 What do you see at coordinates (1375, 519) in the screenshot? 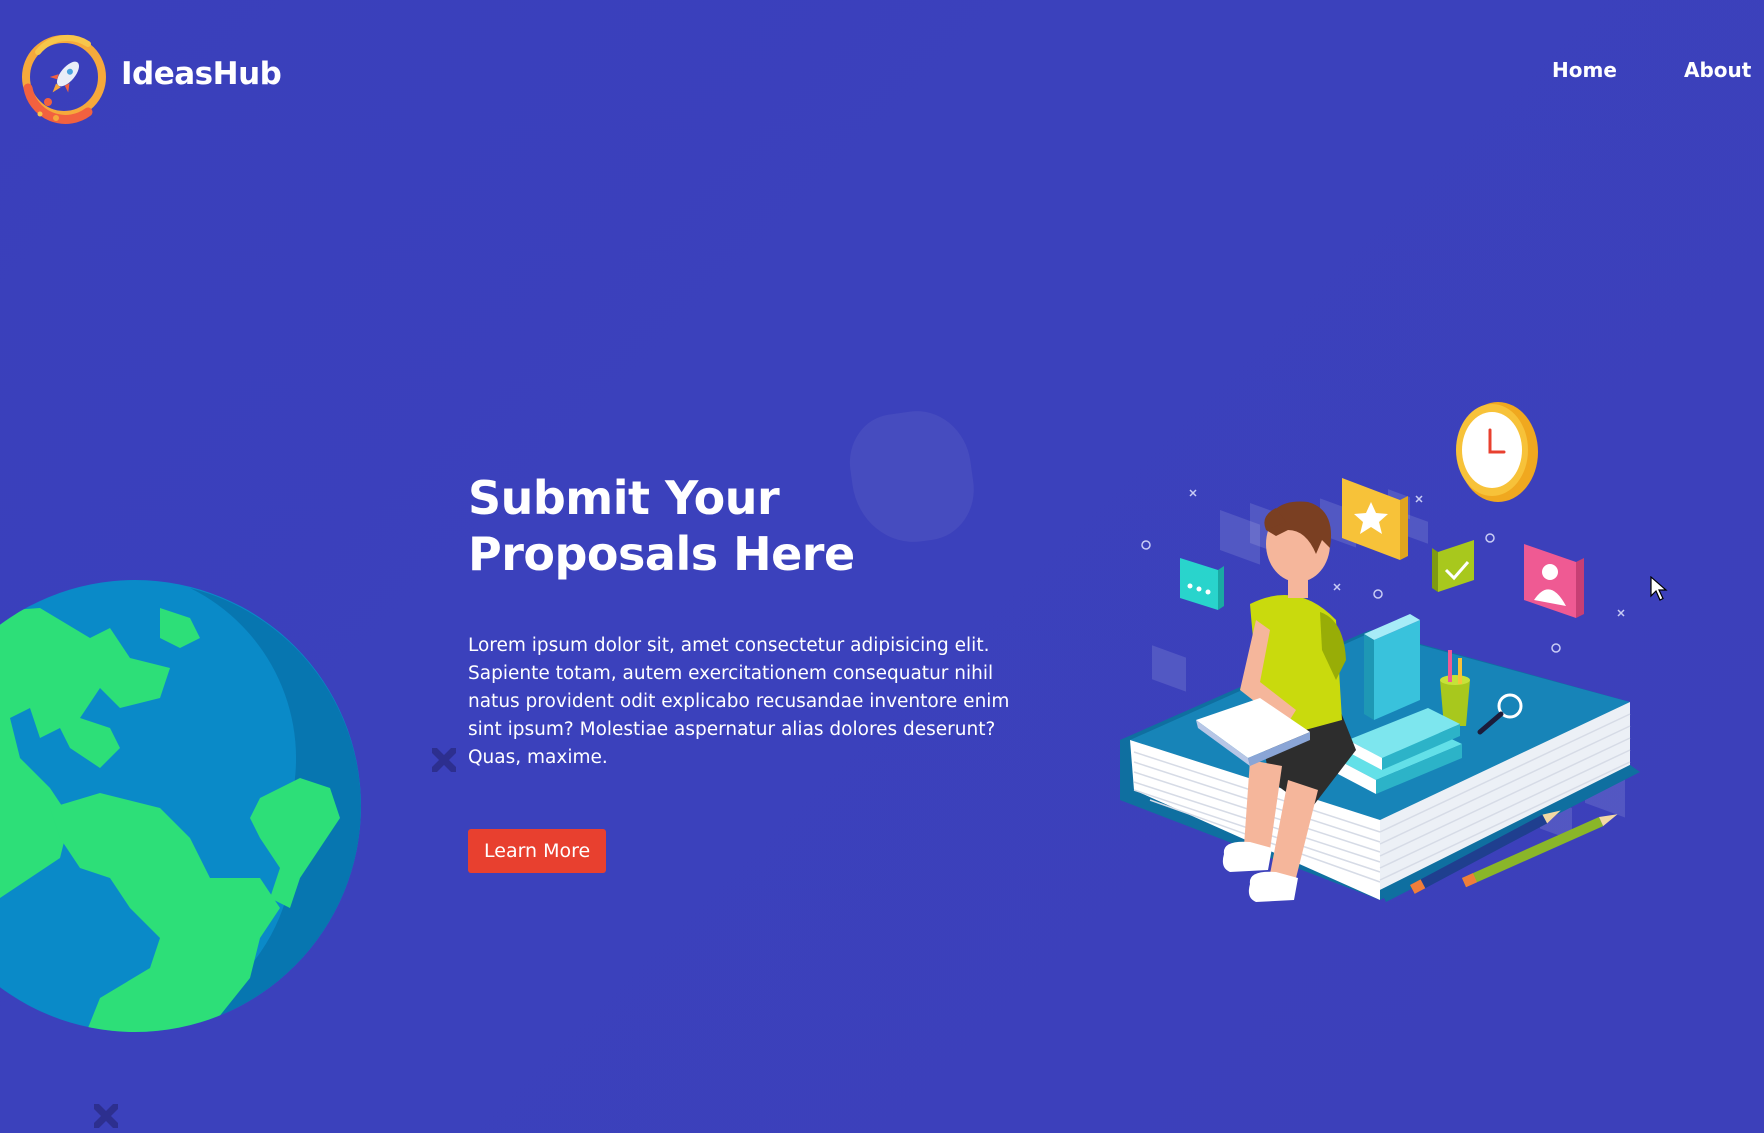
I see `star-icon` at bounding box center [1375, 519].